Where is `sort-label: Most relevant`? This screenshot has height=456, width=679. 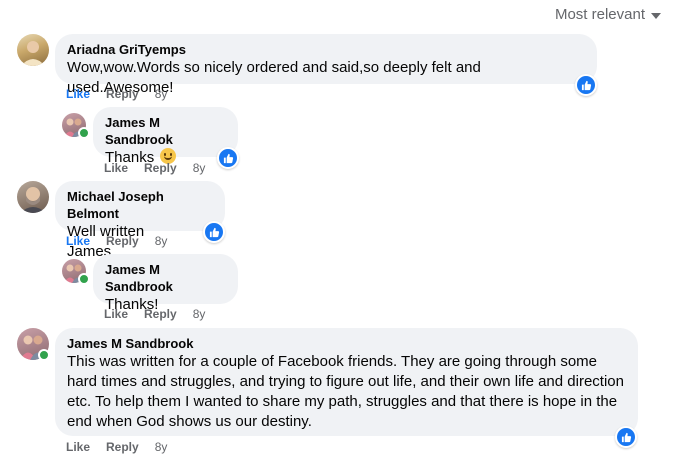
sort-label: Most relevant is located at coordinates (599, 14).